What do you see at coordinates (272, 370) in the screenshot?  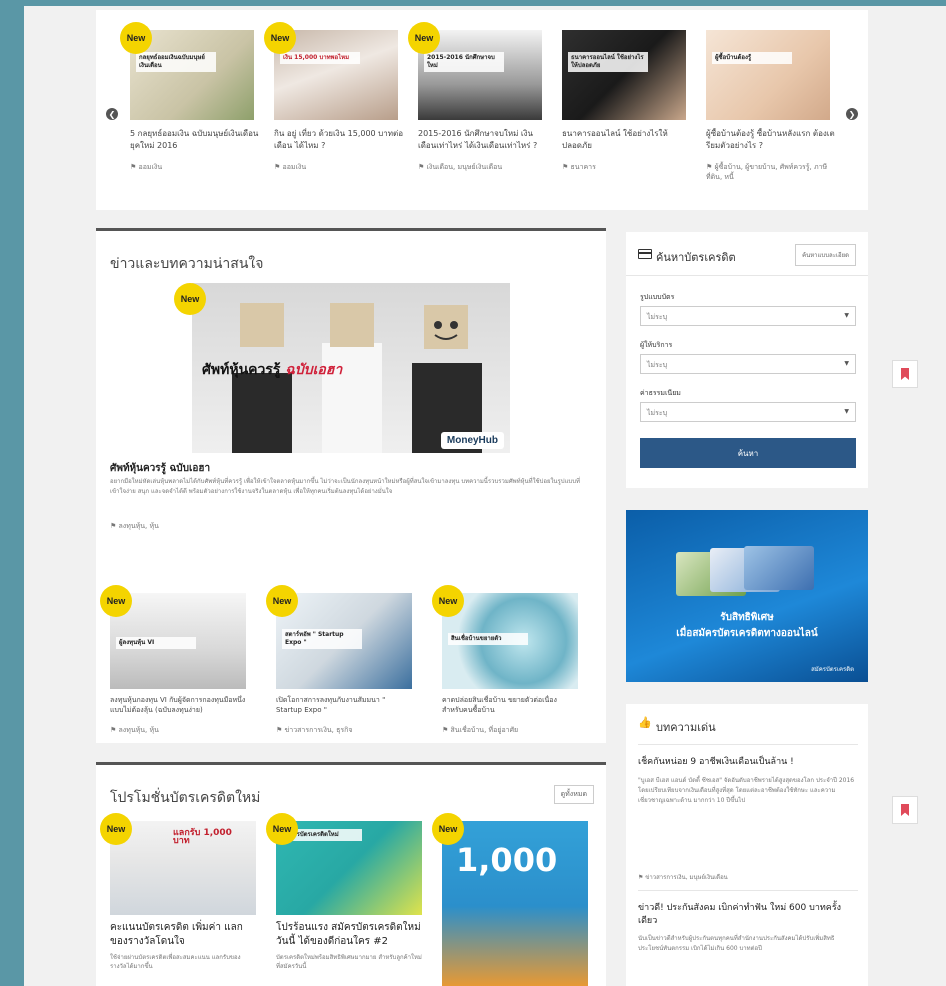 I see `hero-caption: ศัพท์หุ้นควรรู้ ฉบับเอฮา` at bounding box center [272, 370].